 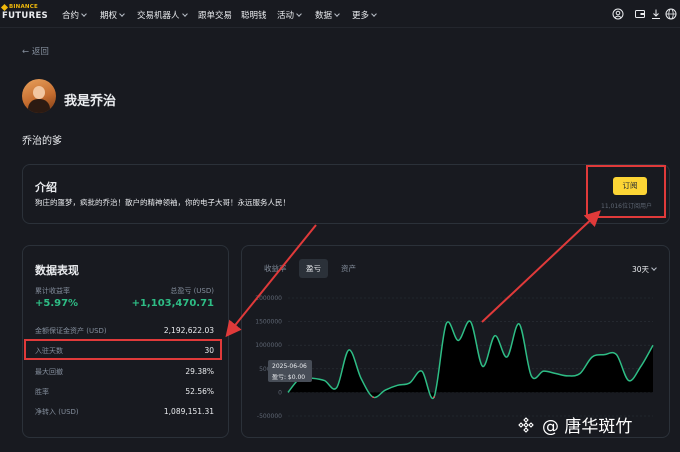 What do you see at coordinates (271, 281) in the screenshot?
I see `arrow-to-days` at bounding box center [271, 281].